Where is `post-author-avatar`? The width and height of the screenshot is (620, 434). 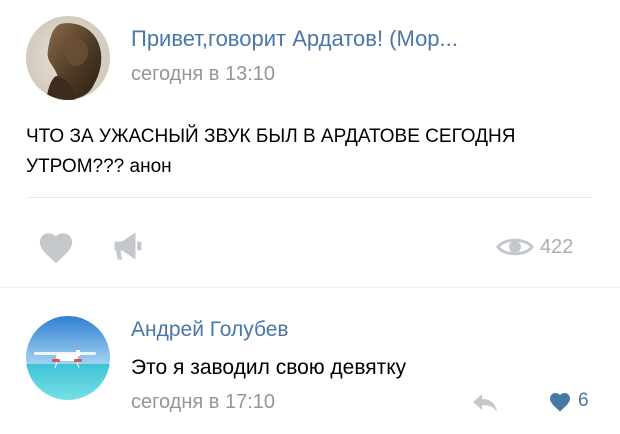 post-author-avatar is located at coordinates (68, 58).